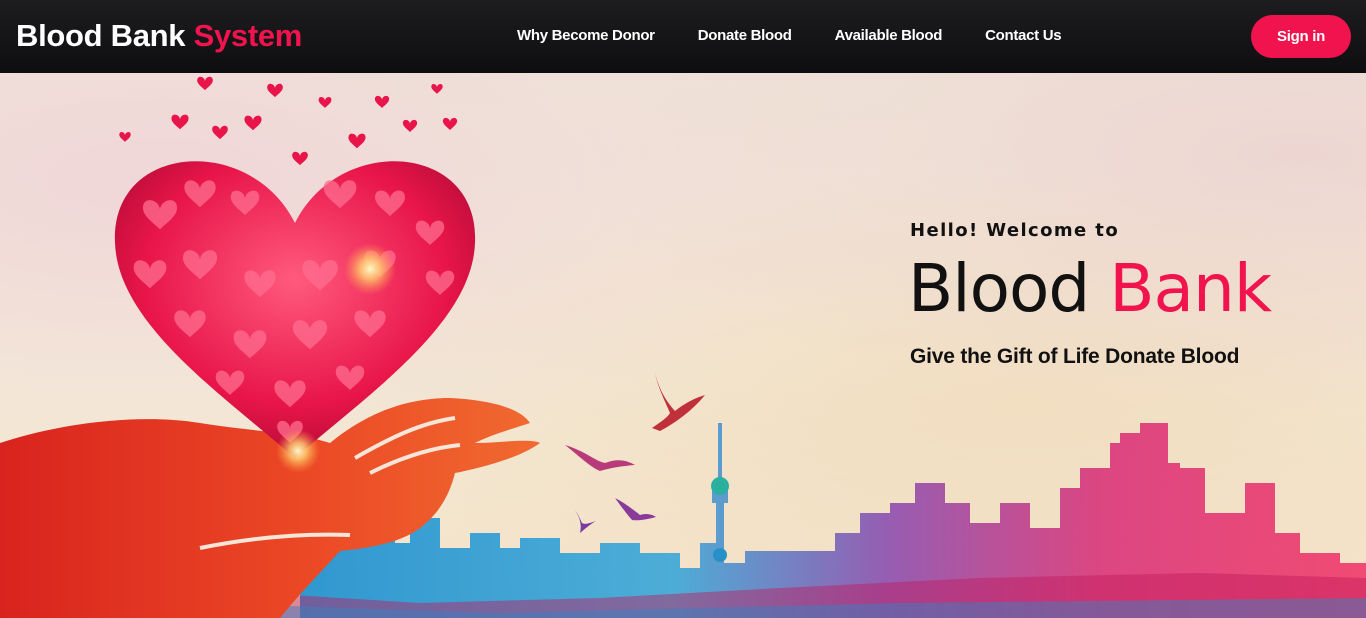  I want to click on birds-illustration, so click(635, 453).